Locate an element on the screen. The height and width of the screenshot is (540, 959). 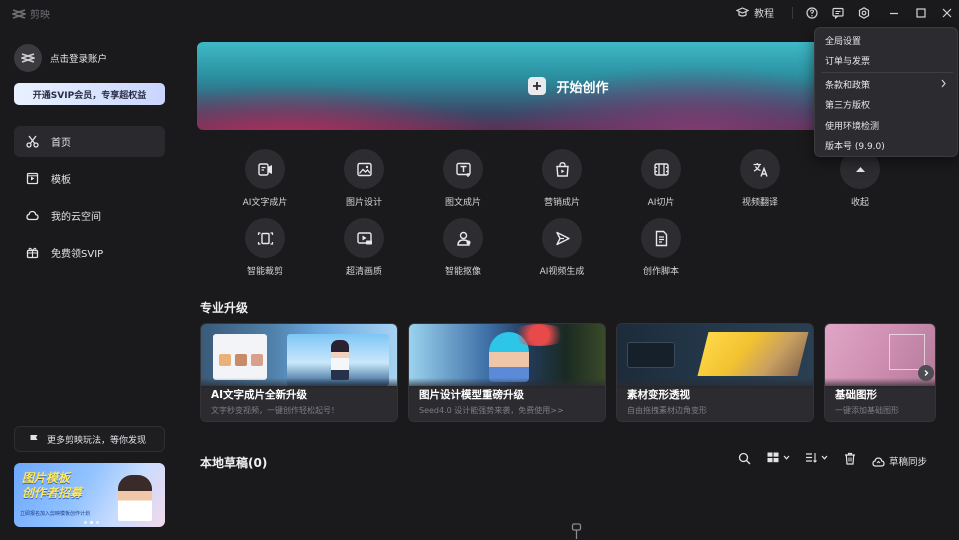
promo-person-image is located at coordinates (135, 498).